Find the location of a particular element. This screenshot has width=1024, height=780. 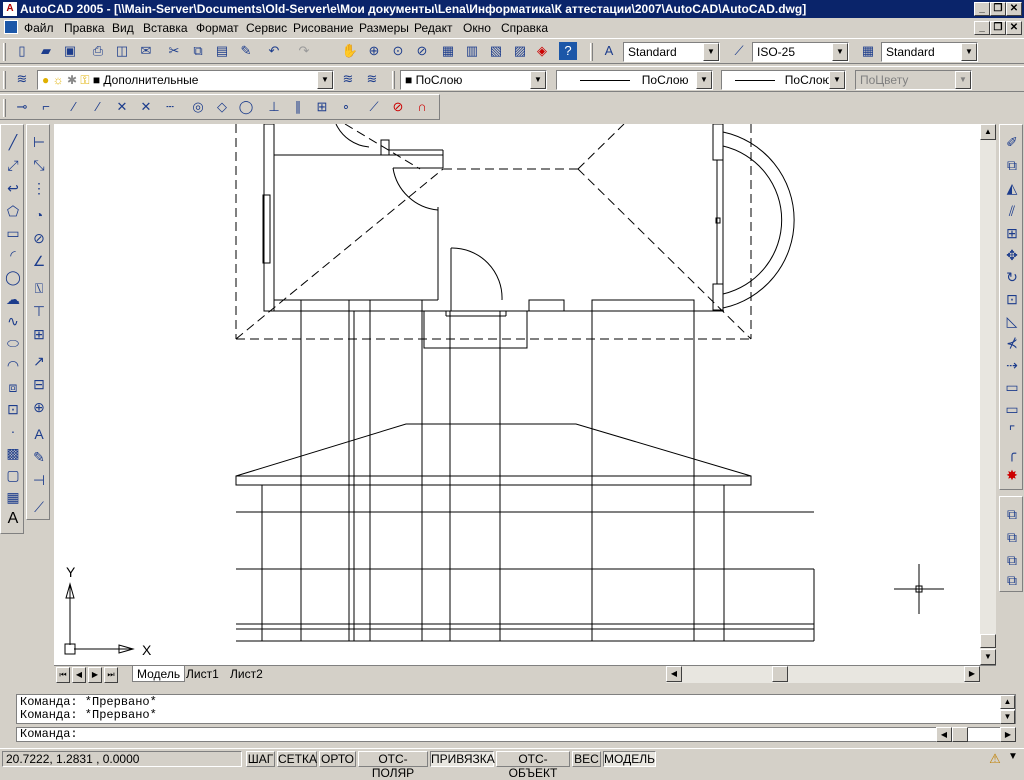

close-button: ✕ is located at coordinates (1014, 9).